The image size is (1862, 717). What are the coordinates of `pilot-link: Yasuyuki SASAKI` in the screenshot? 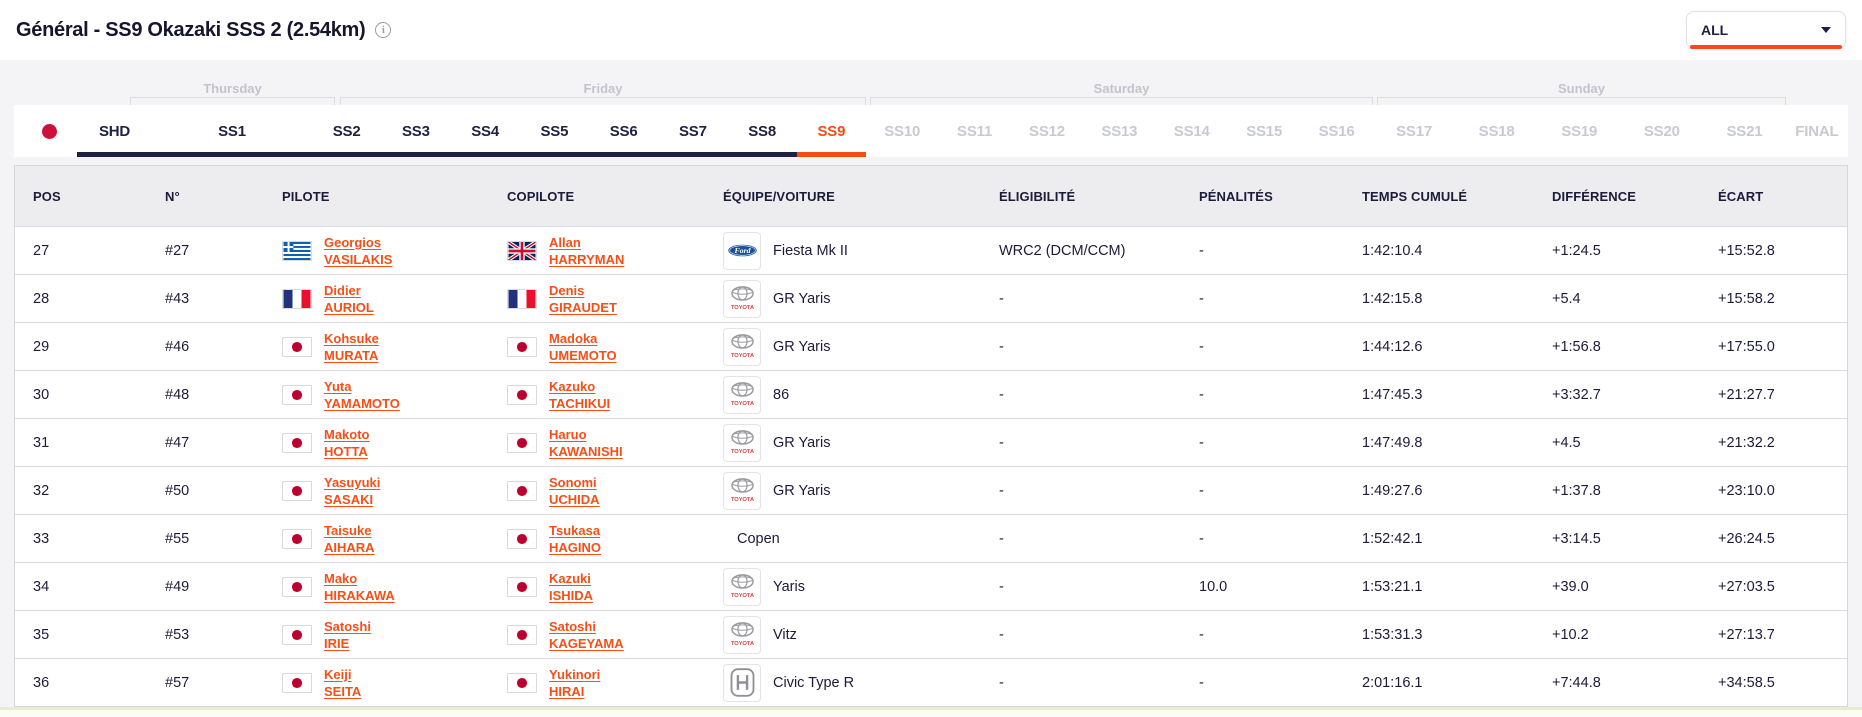 It's located at (352, 491).